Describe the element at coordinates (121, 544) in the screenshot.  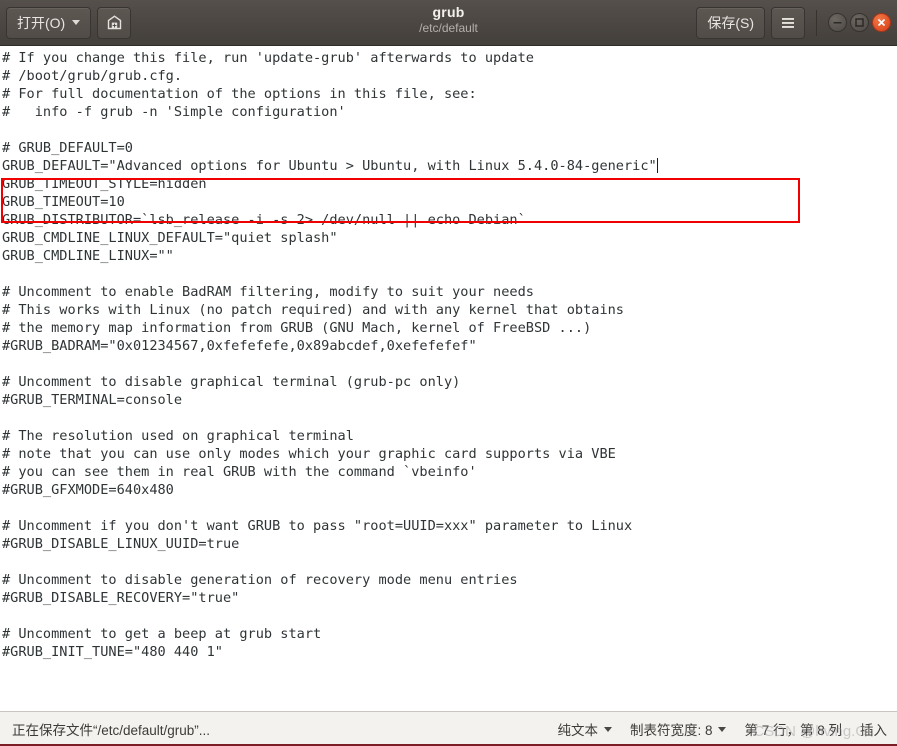
I see `editor-line: #GRUB_DISABLE_LINUX_UUID=true` at that location.